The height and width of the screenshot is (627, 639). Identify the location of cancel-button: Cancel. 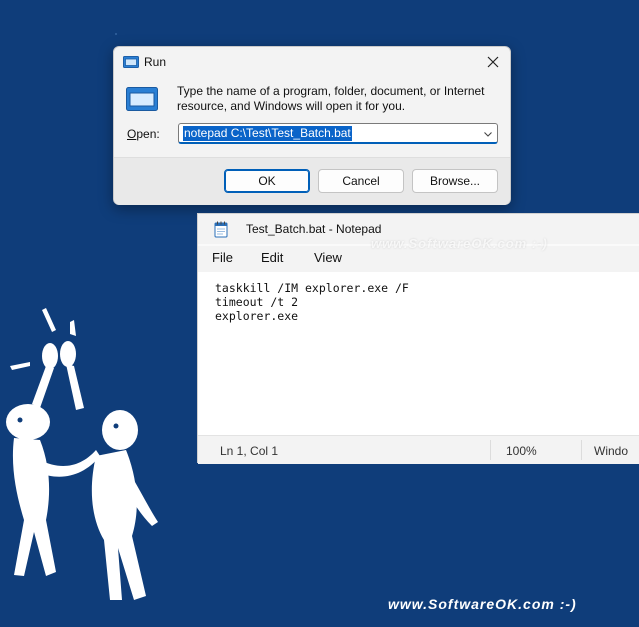
(361, 181).